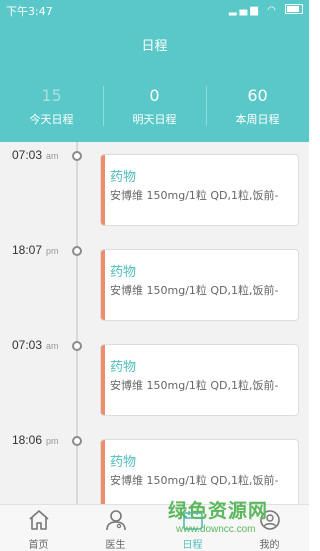  I want to click on tab-doctor: 医生, so click(115, 528).